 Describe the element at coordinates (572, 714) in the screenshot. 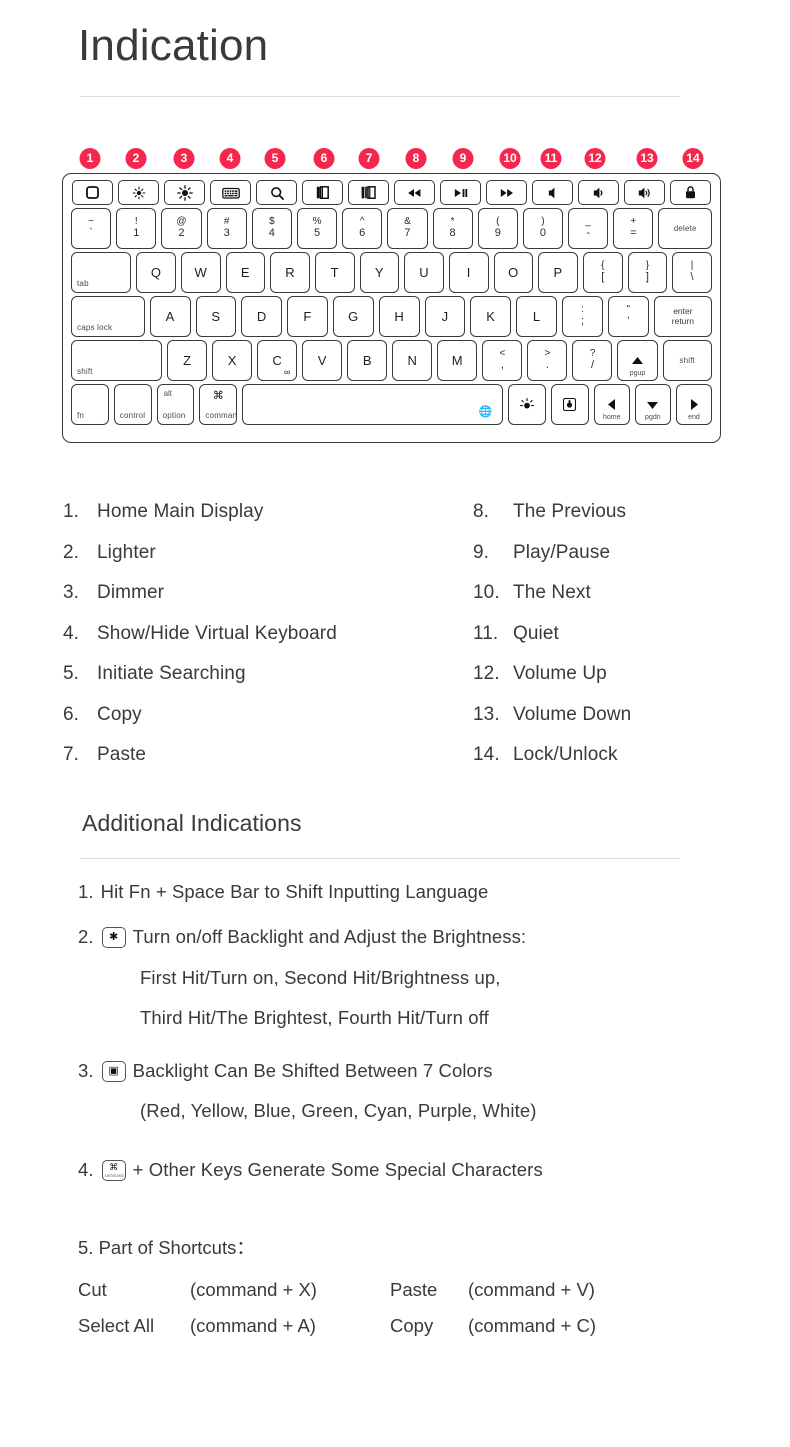

I see `indication-item-label: Volume Down` at that location.